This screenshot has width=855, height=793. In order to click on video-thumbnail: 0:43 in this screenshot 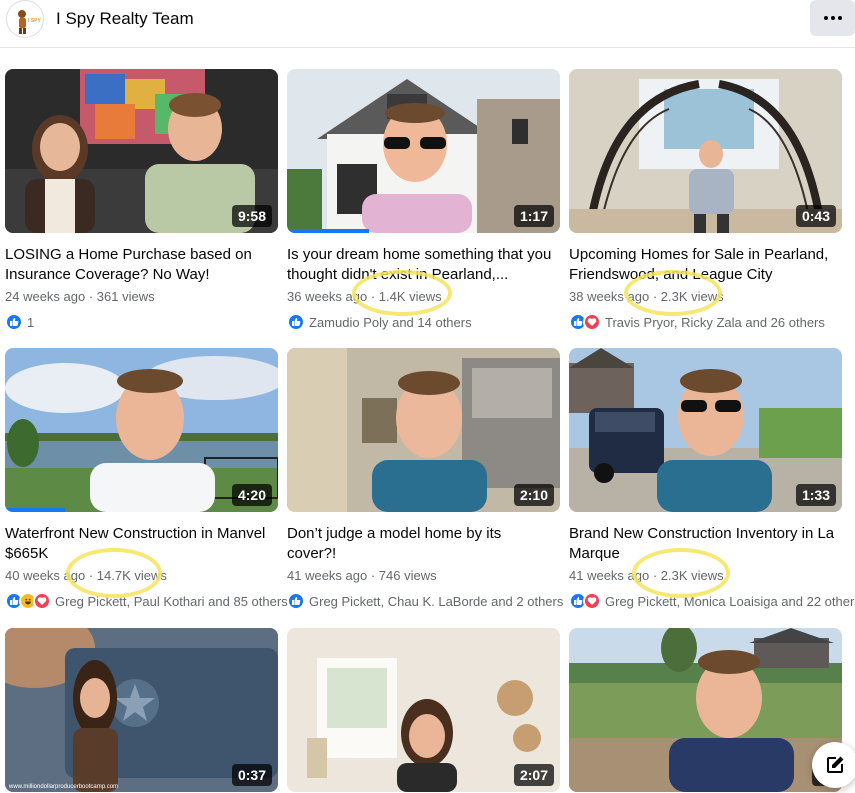, I will do `click(705, 151)`.